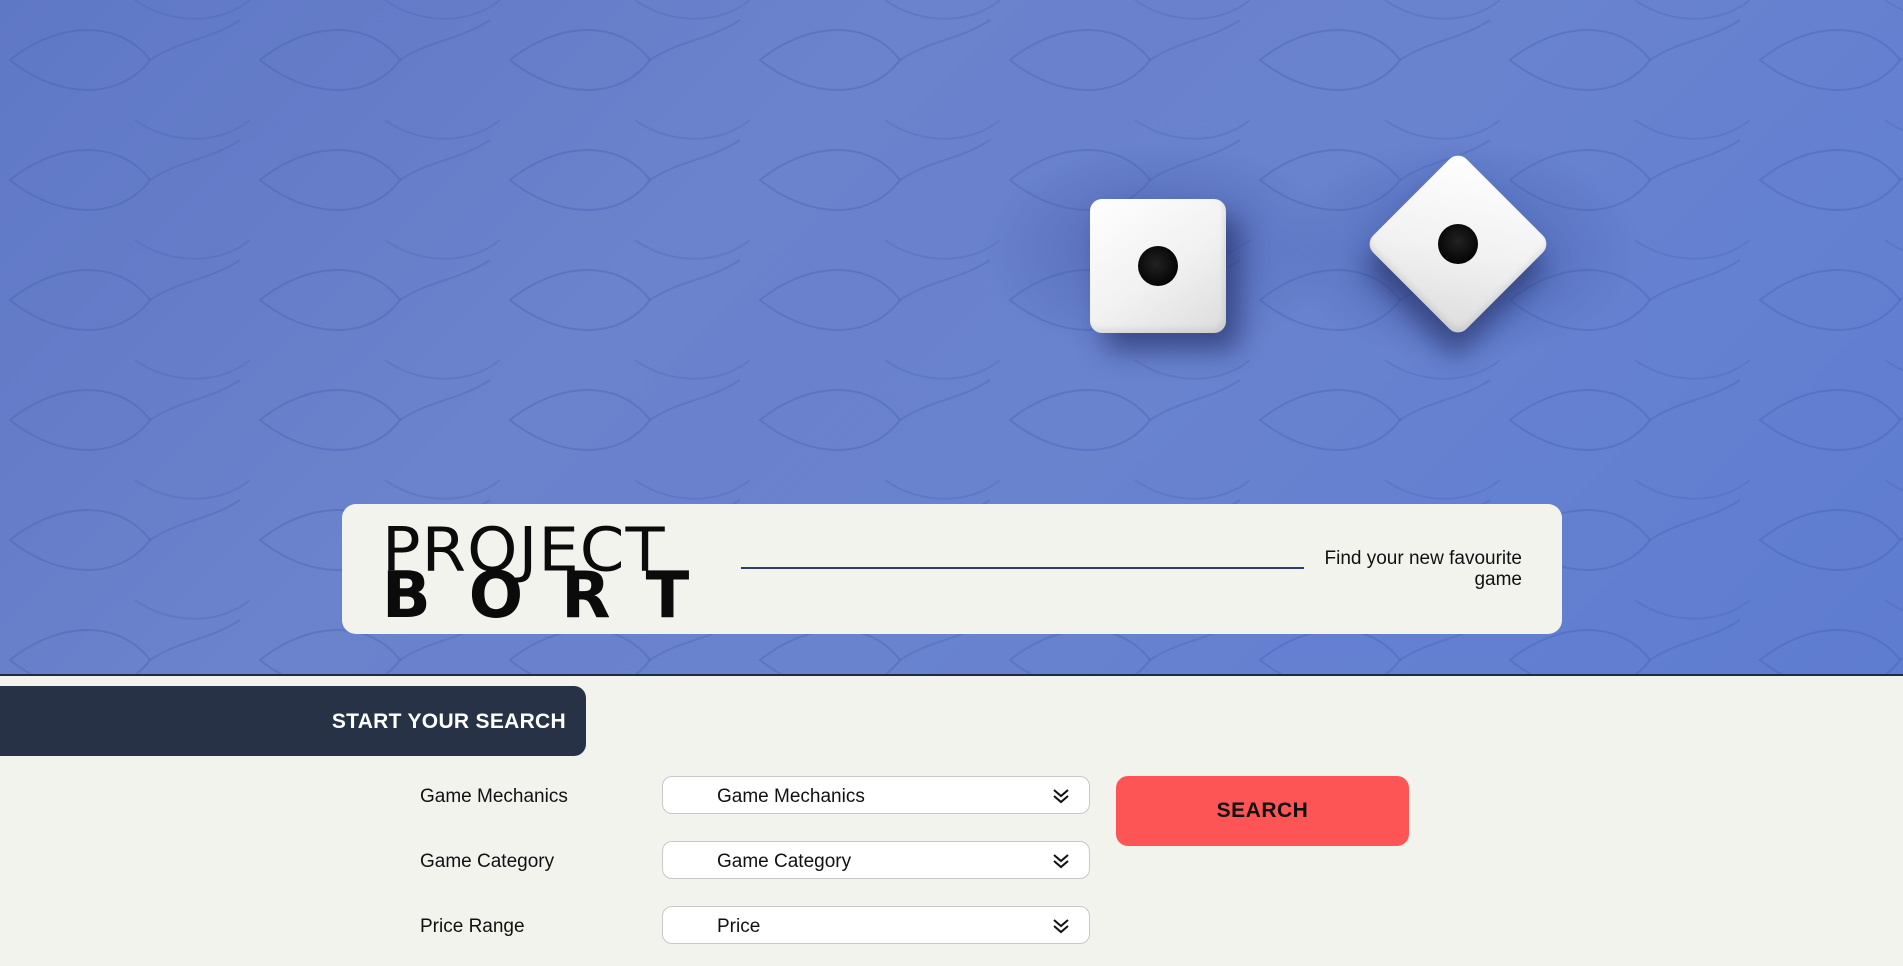 This screenshot has height=966, width=1903. Describe the element at coordinates (1262, 811) in the screenshot. I see `search-button: SEARCH` at that location.